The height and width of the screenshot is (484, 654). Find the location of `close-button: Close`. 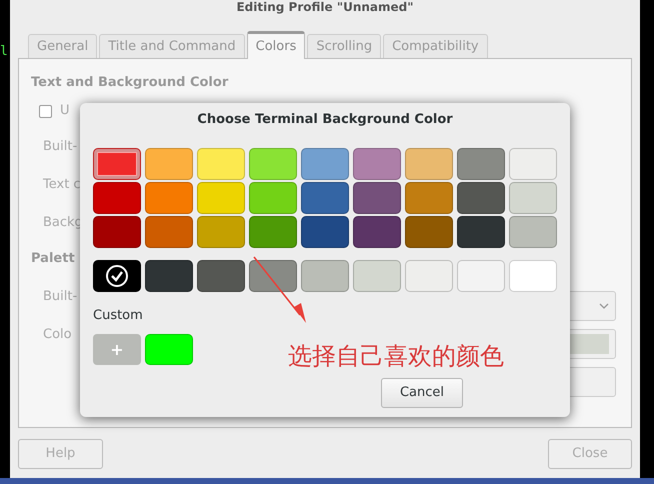

close-button: Close is located at coordinates (590, 454).